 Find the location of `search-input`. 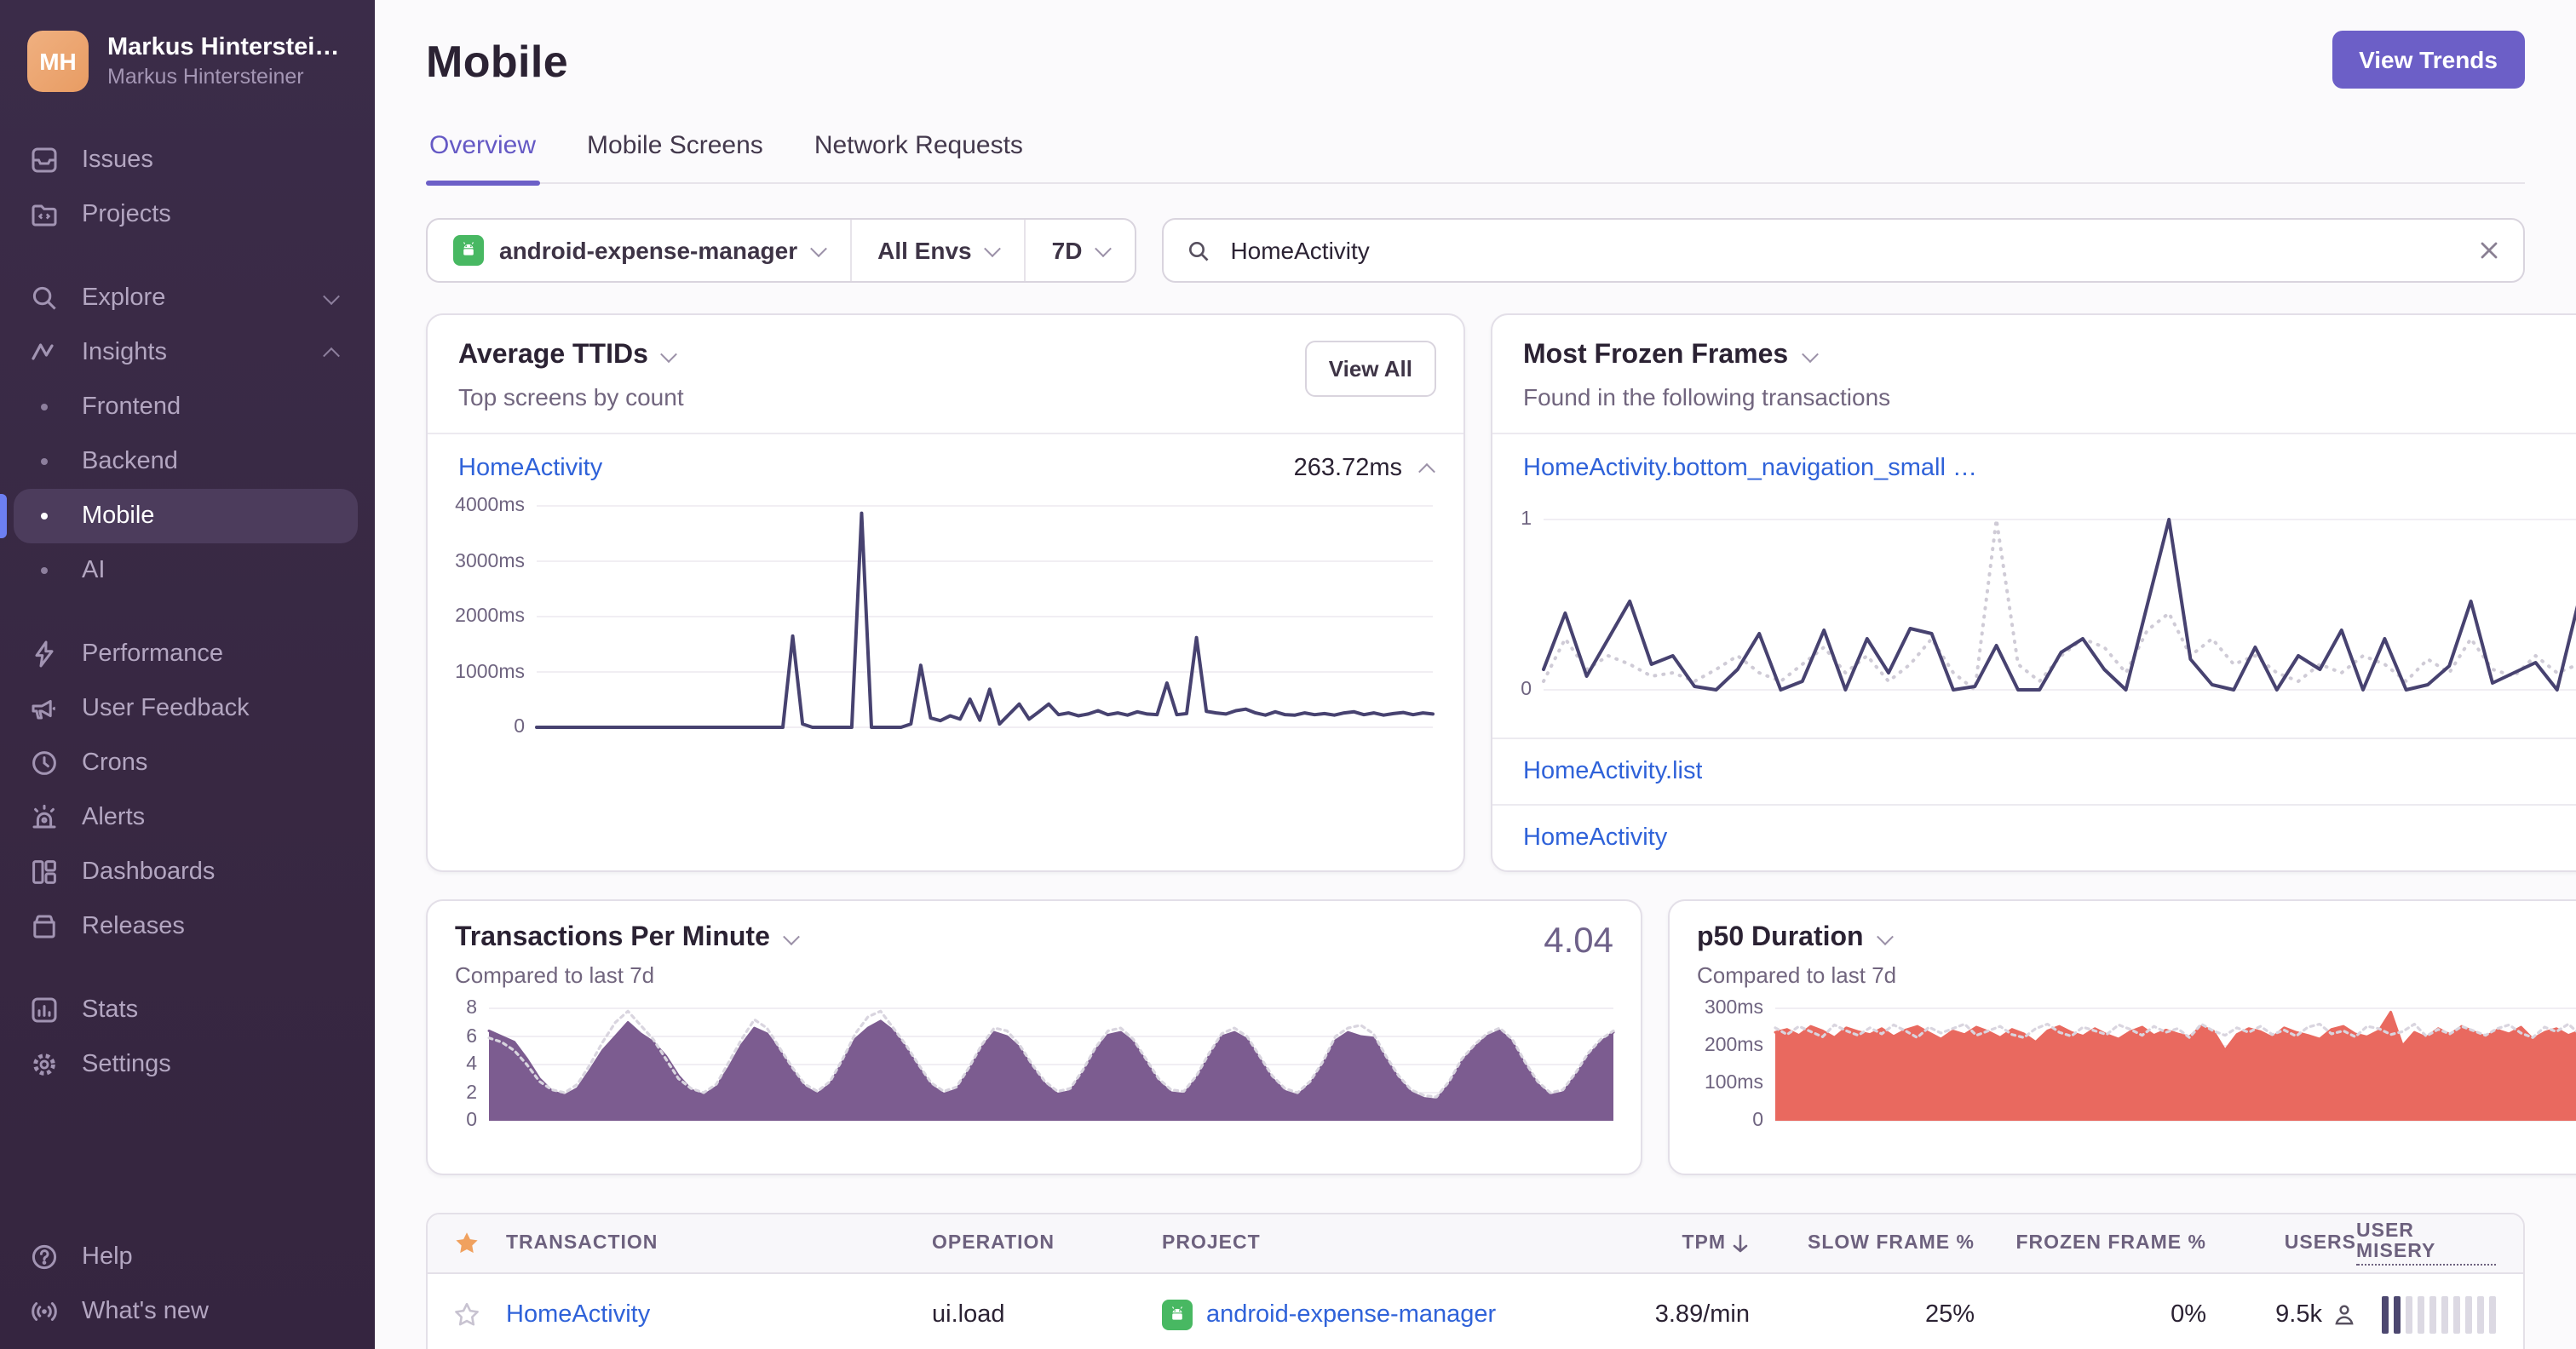

search-input is located at coordinates (1845, 250).